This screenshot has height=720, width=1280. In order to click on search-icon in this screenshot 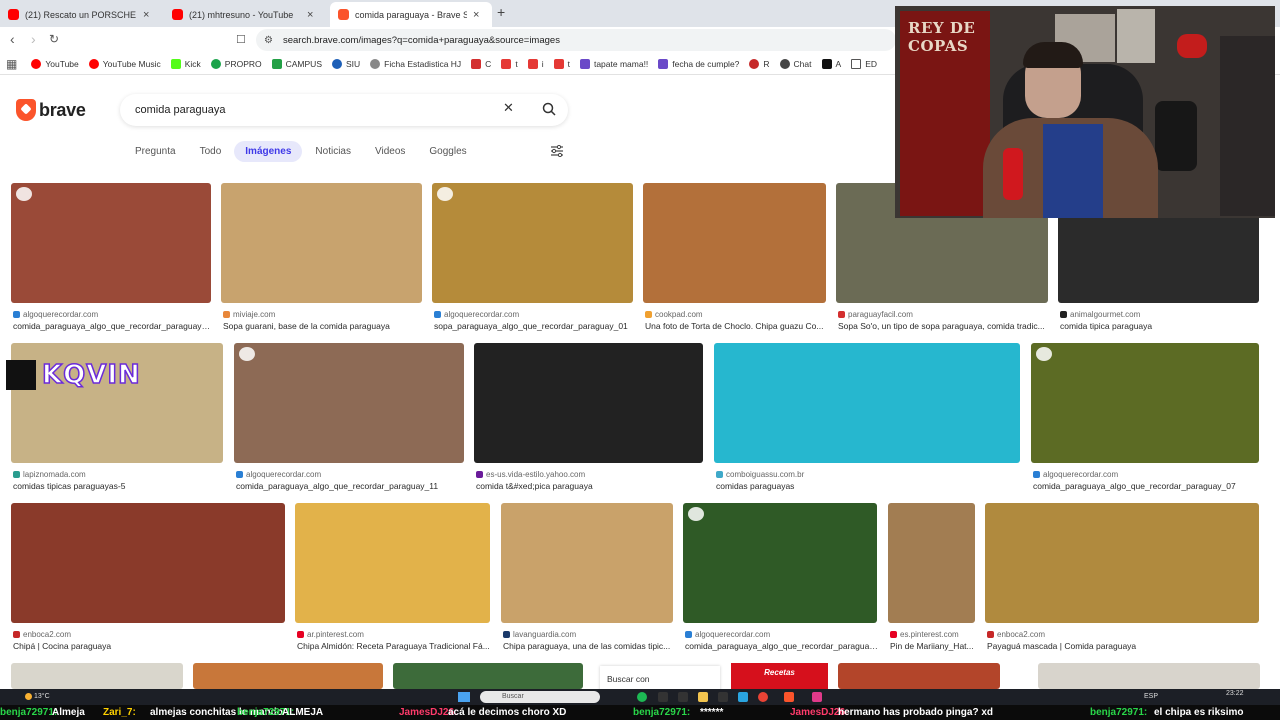, I will do `click(549, 109)`.